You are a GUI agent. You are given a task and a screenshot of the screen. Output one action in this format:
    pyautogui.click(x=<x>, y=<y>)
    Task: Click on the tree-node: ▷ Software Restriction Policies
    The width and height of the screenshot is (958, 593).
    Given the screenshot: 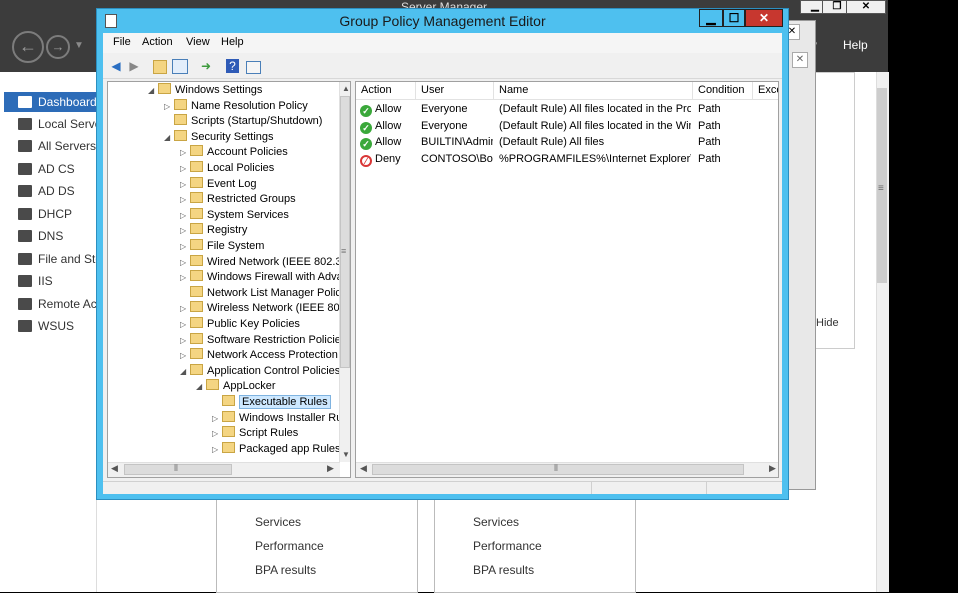 What is the action you would take?
    pyautogui.click(x=263, y=340)
    